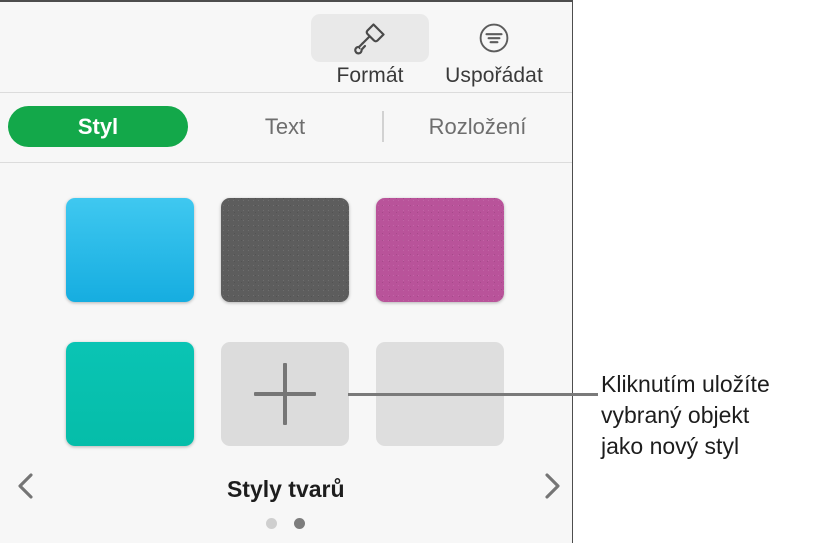  I want to click on toolbar-button-arrange-label: Uspořádat, so click(494, 75).